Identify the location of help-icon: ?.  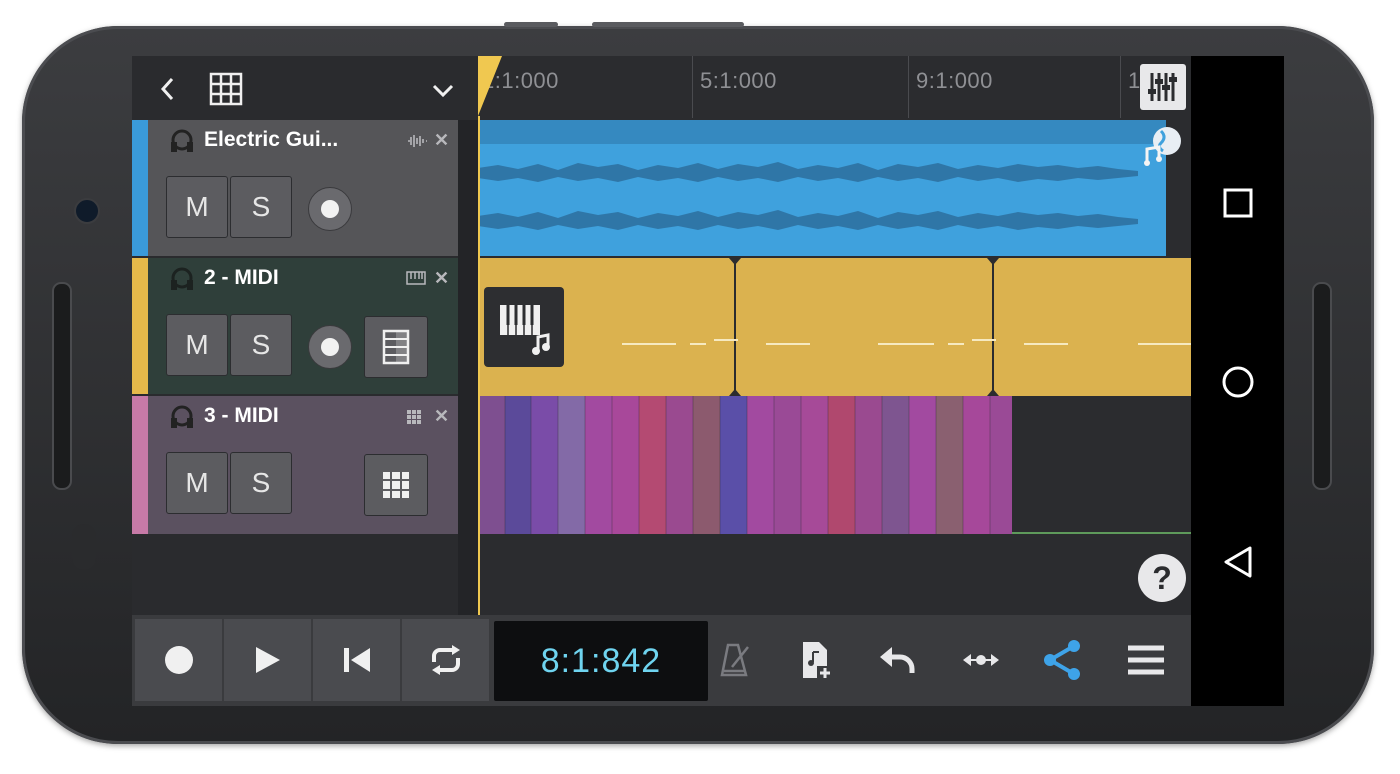
(1162, 578).